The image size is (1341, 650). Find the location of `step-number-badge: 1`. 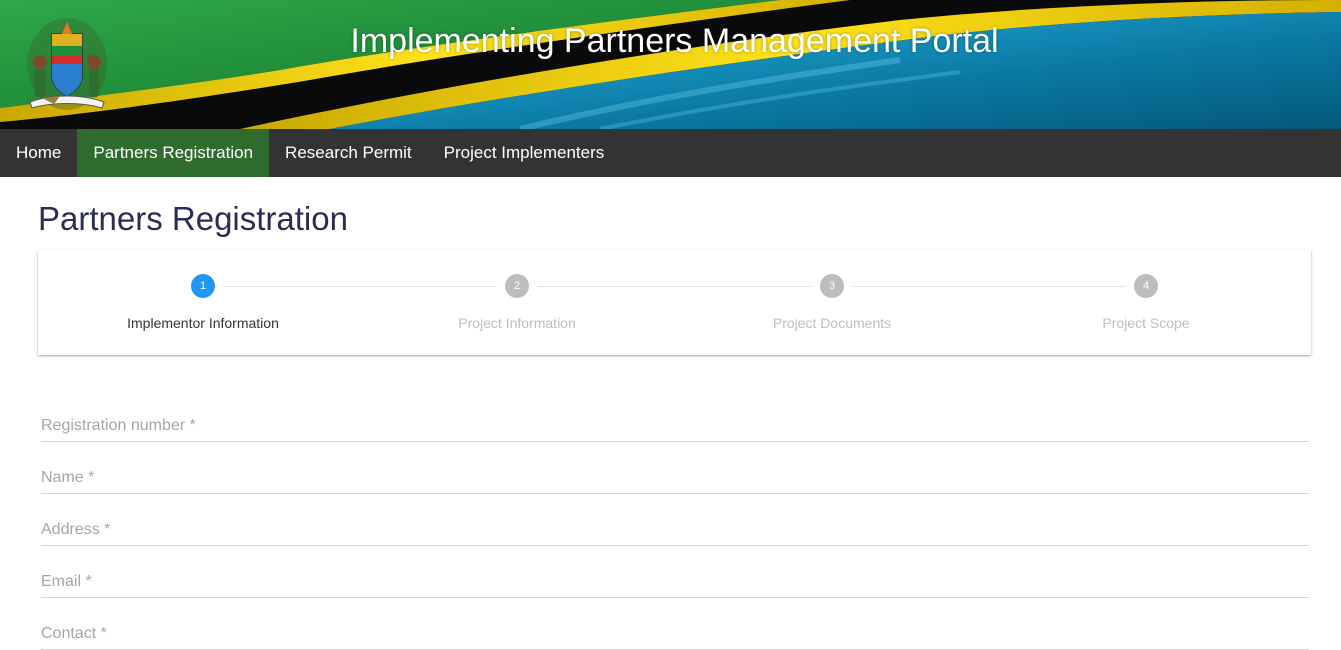

step-number-badge: 1 is located at coordinates (203, 286).